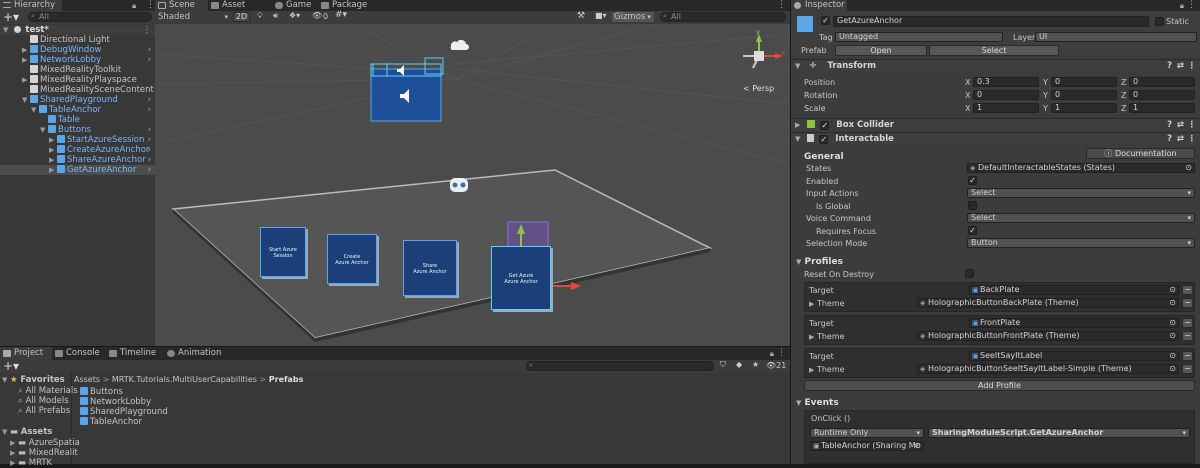 This screenshot has width=1200, height=468. I want to click on is-global-checkbox, so click(972, 205).